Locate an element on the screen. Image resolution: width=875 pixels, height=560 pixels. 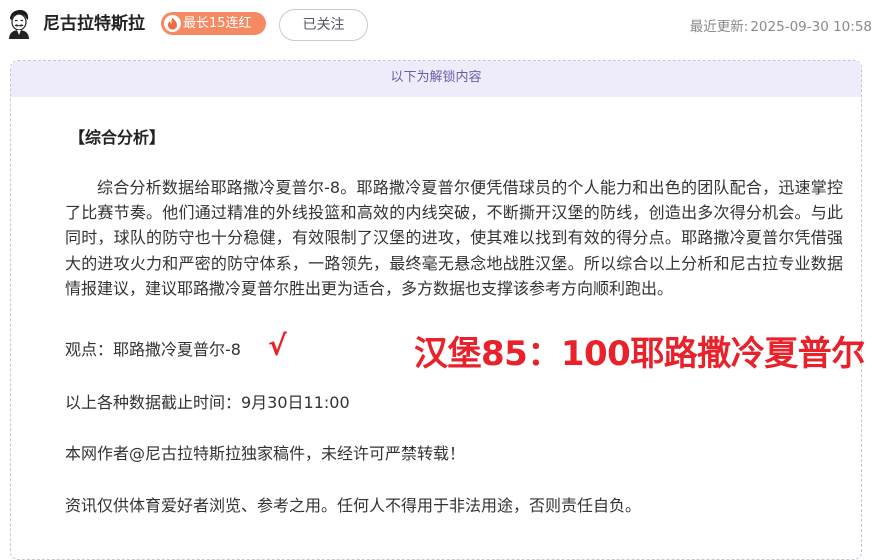
checkmark-icon: √ is located at coordinates (277, 345).